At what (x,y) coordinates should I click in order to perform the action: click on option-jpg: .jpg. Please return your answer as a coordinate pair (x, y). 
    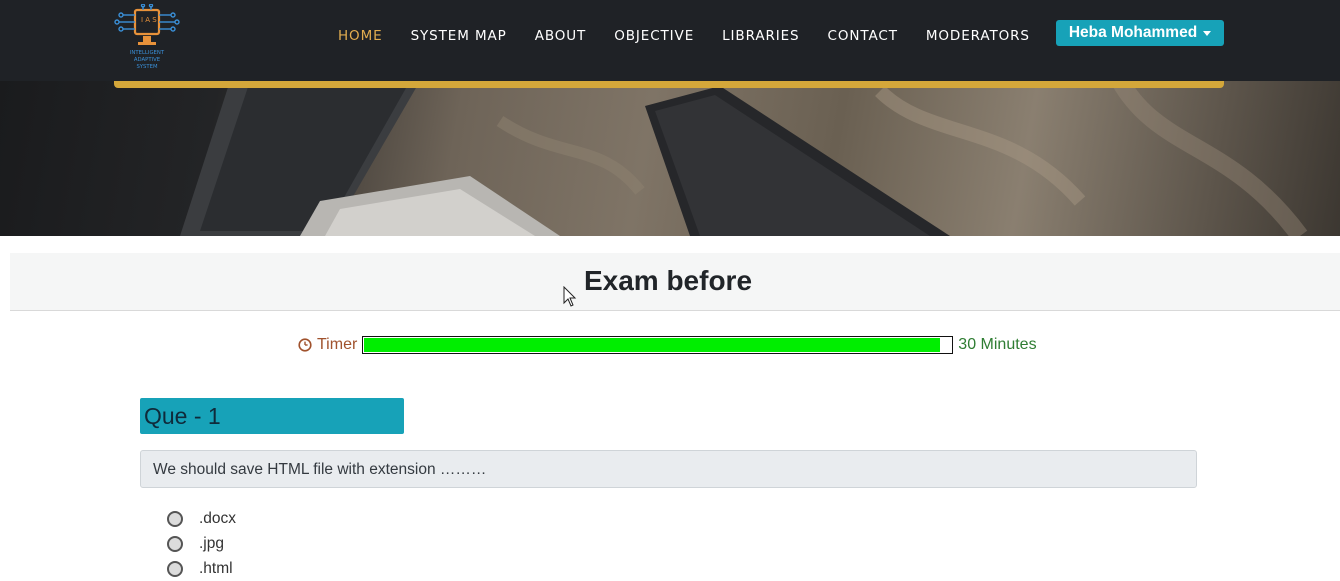
    Looking at the image, I should click on (201, 543).